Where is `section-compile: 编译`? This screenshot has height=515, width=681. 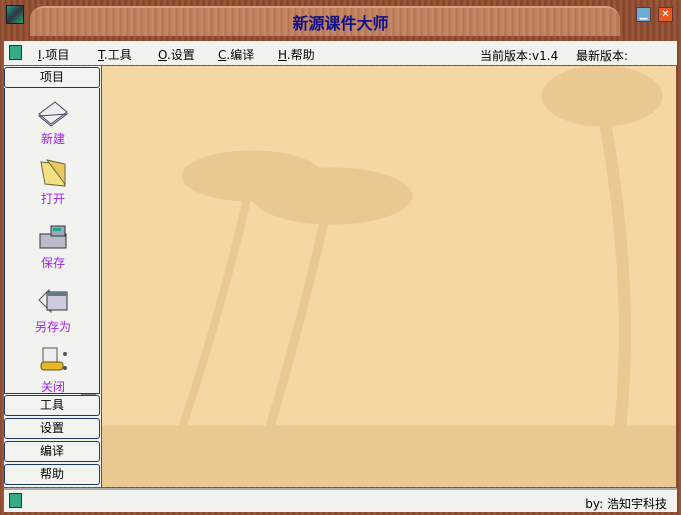 section-compile: 编译 is located at coordinates (52, 451).